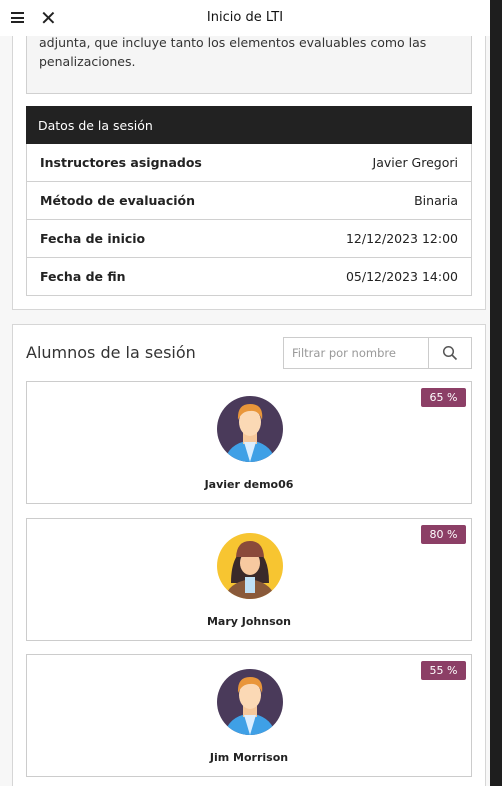  Describe the element at coordinates (249, 239) in the screenshot. I see `session-row-start: Fecha de inicio 12/12/2023 12:00` at that location.